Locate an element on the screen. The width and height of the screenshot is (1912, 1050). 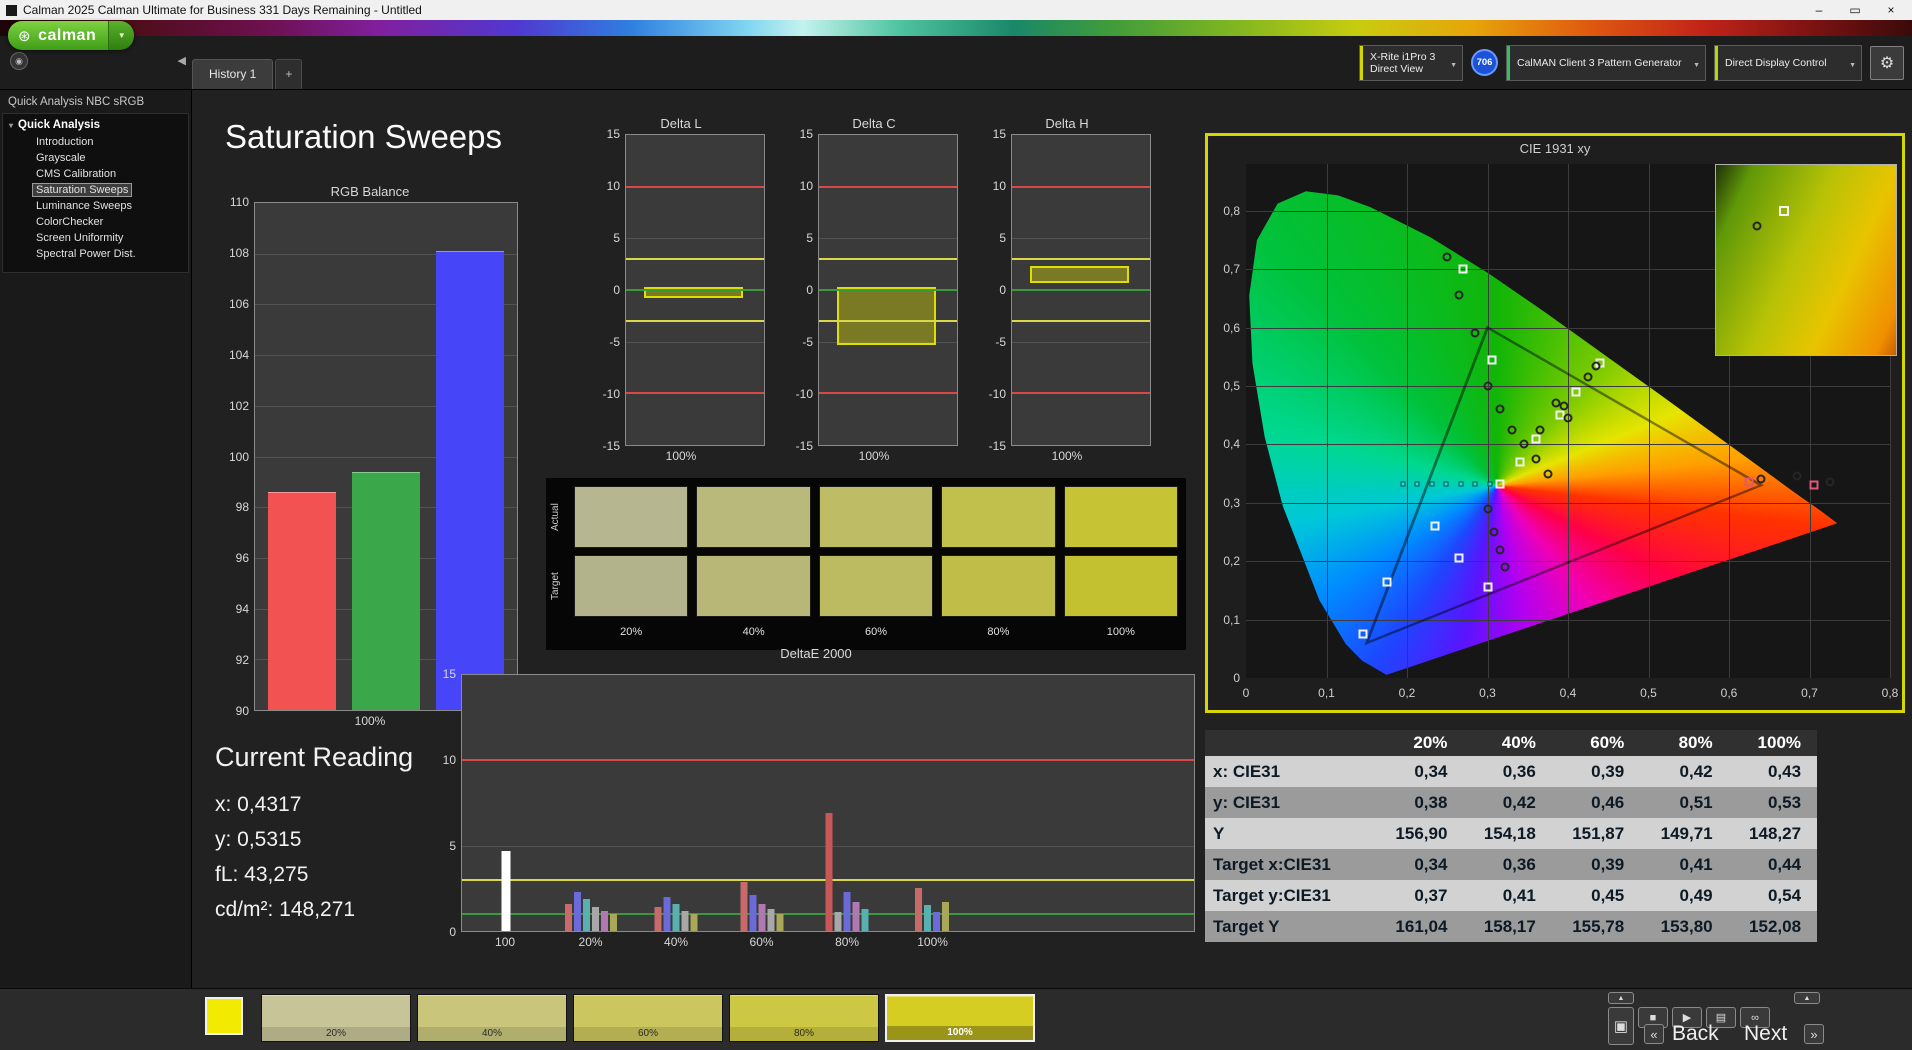
table-row-label: Target Y is located at coordinates (1246, 926).